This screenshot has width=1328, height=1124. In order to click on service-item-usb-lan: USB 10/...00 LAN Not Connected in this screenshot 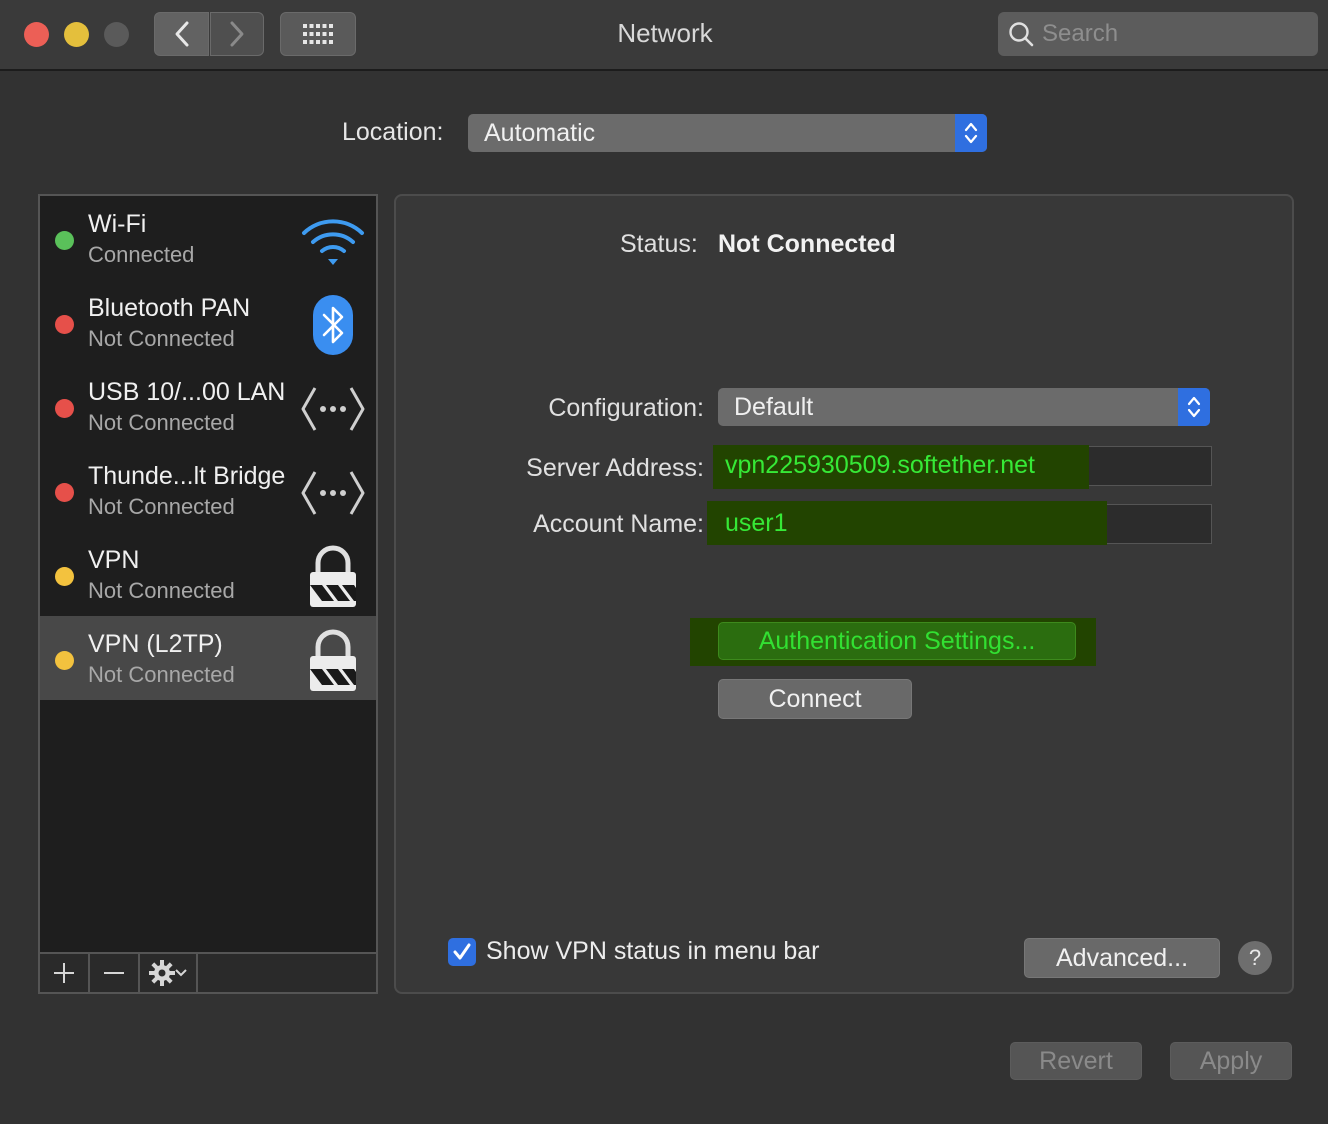, I will do `click(208, 406)`.